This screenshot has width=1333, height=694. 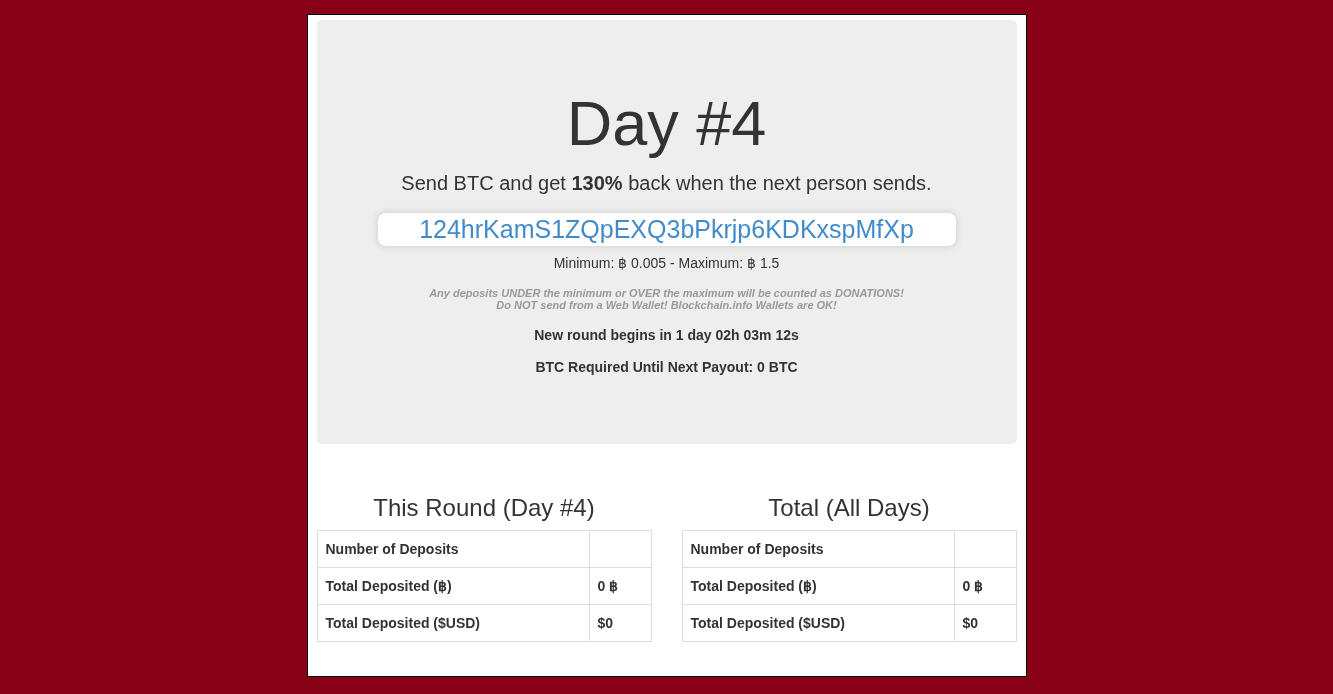 What do you see at coordinates (666, 293) in the screenshot?
I see `warning-text: Any deposits UNDER the minimum or OVER the maximum will be counted as DONATIONS!` at bounding box center [666, 293].